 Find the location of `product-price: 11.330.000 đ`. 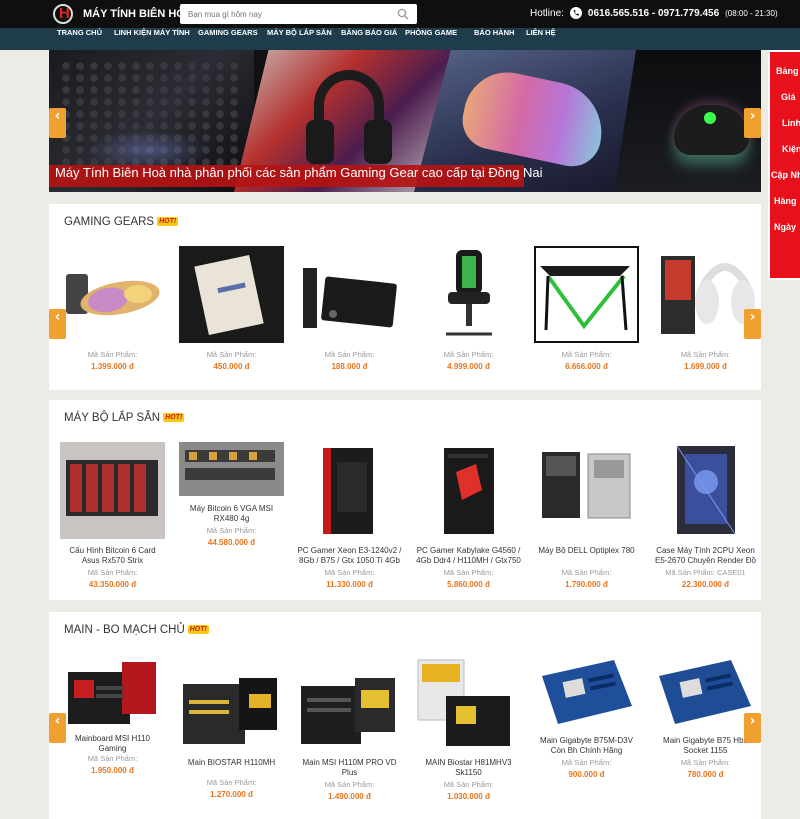

product-price: 11.330.000 đ is located at coordinates (349, 584).